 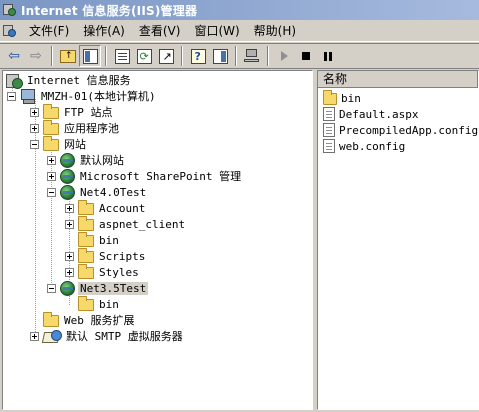 I want to click on list-item-label: bin, so click(x=351, y=98).